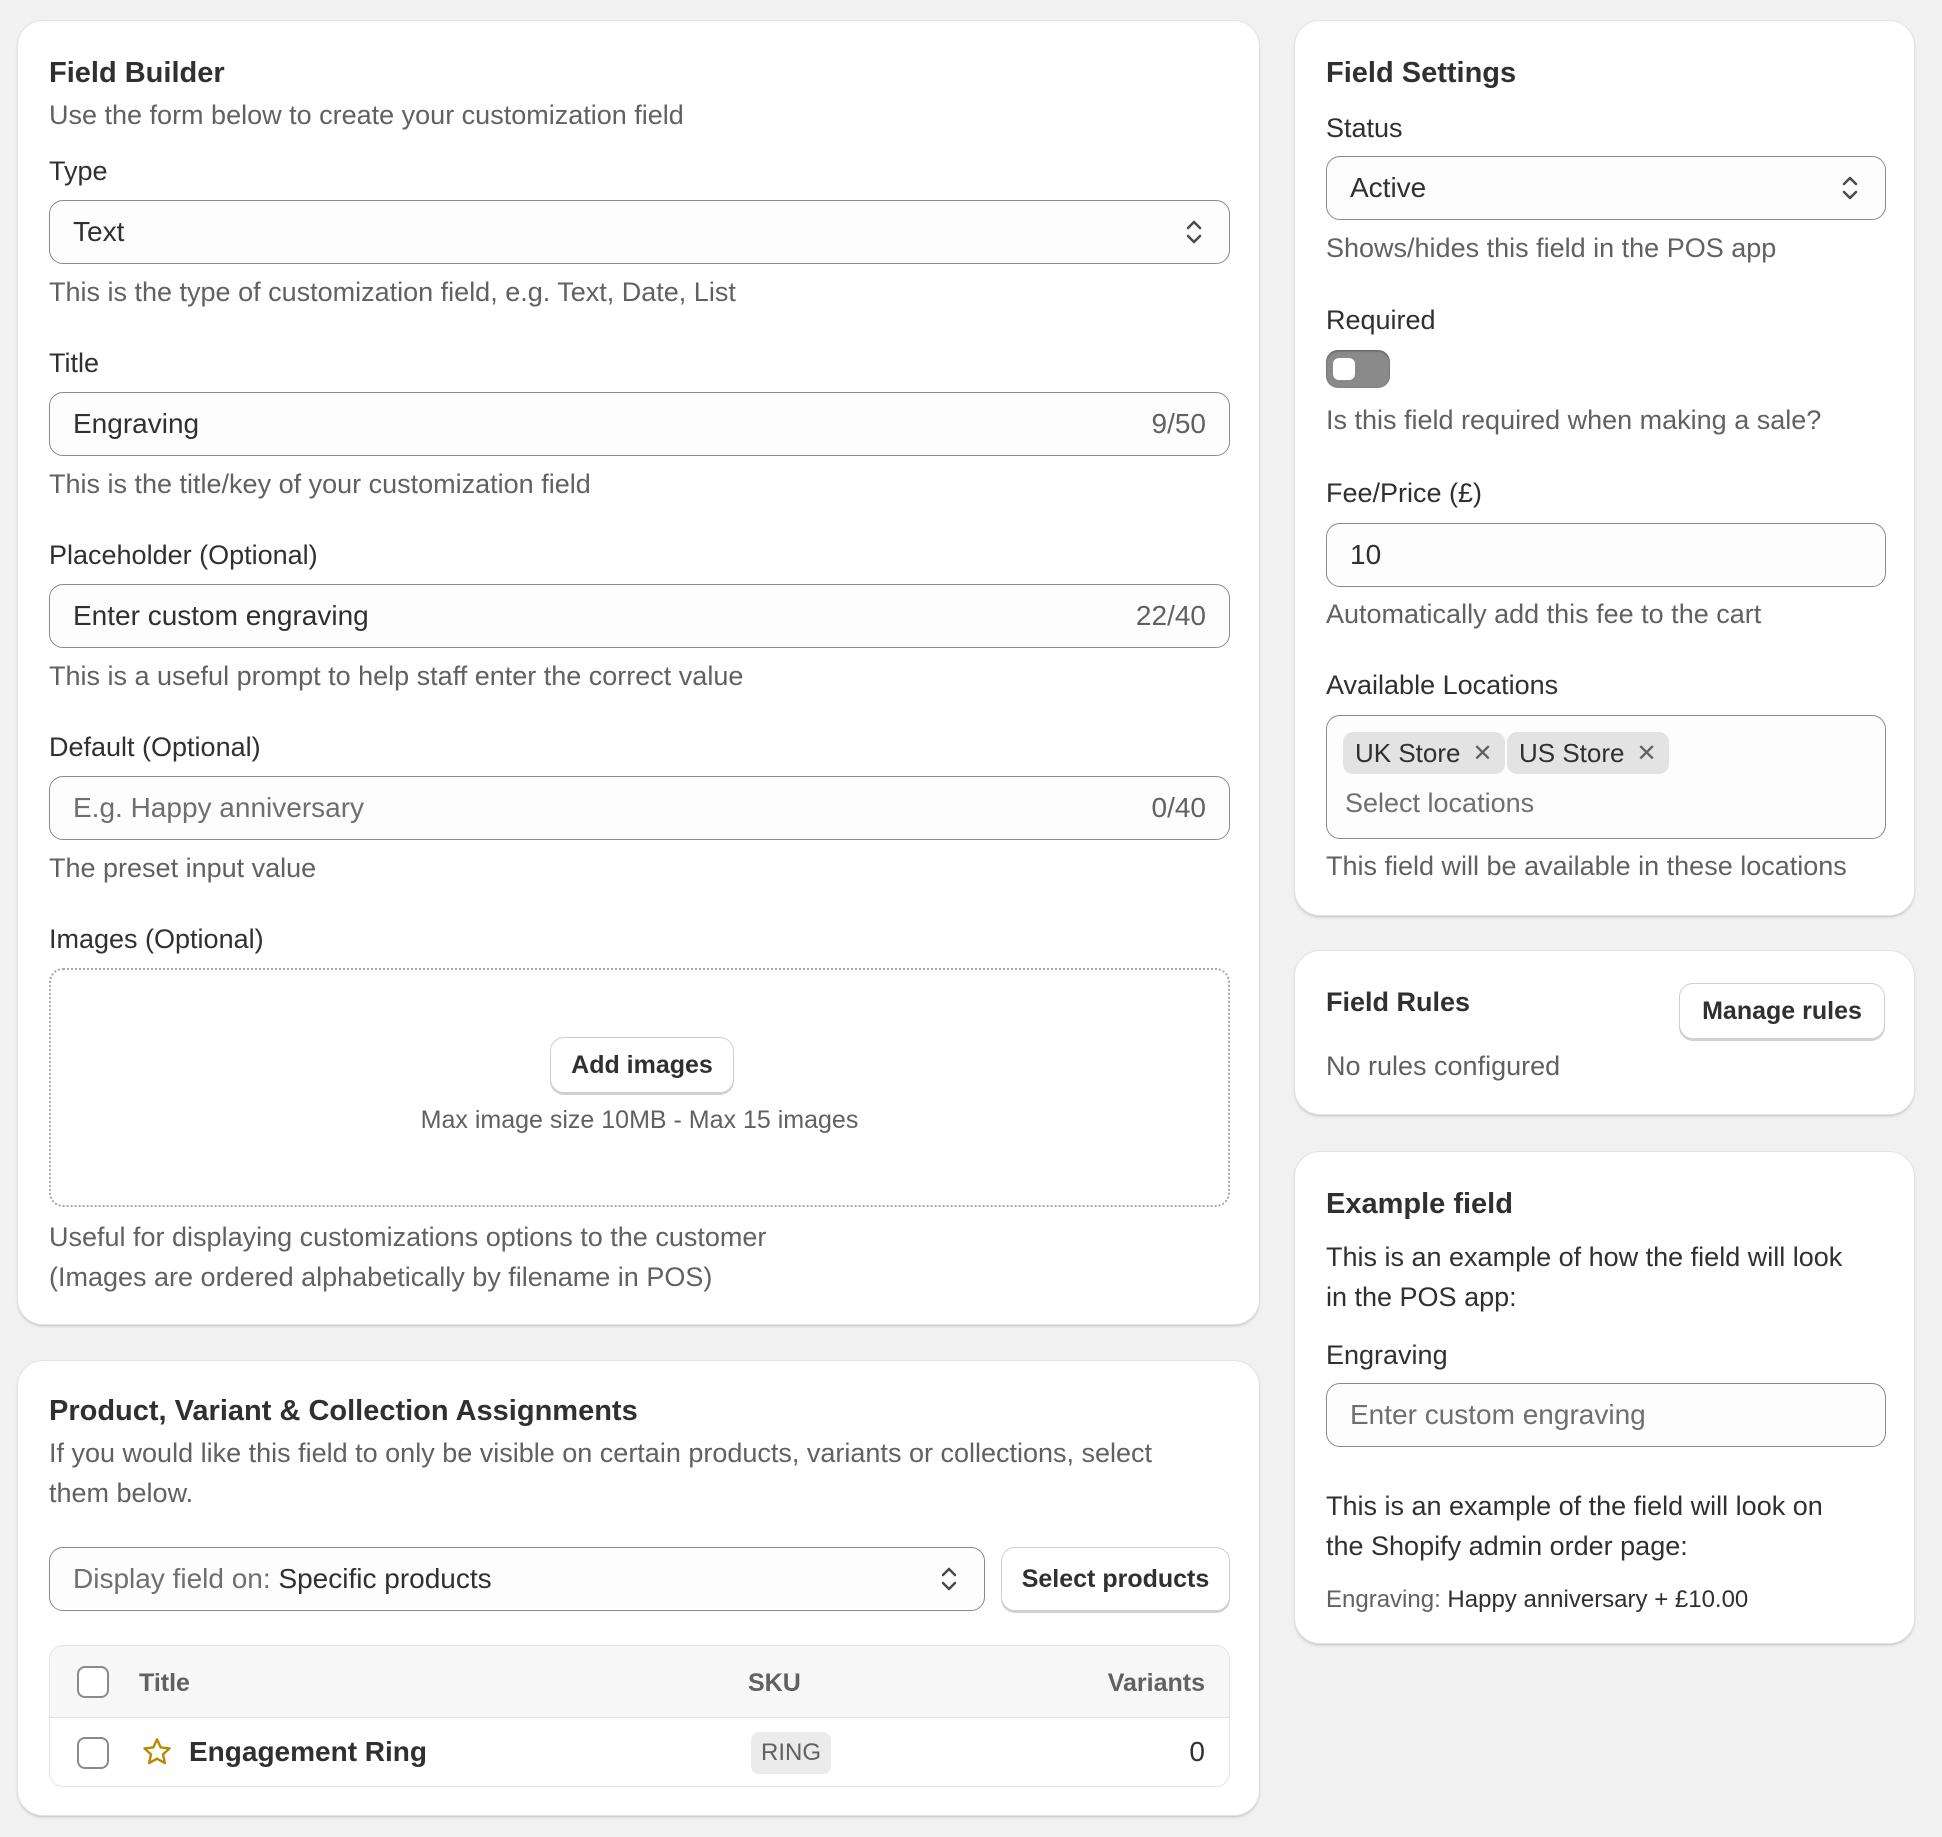  What do you see at coordinates (1498, 1414) in the screenshot?
I see `example-field-placeholder: Enter custom engraving` at bounding box center [1498, 1414].